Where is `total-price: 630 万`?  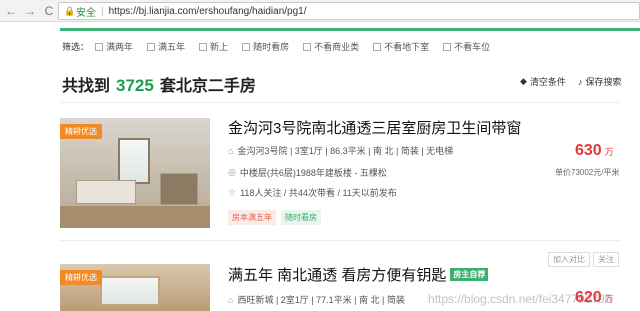 total-price: 630 万 is located at coordinates (594, 151).